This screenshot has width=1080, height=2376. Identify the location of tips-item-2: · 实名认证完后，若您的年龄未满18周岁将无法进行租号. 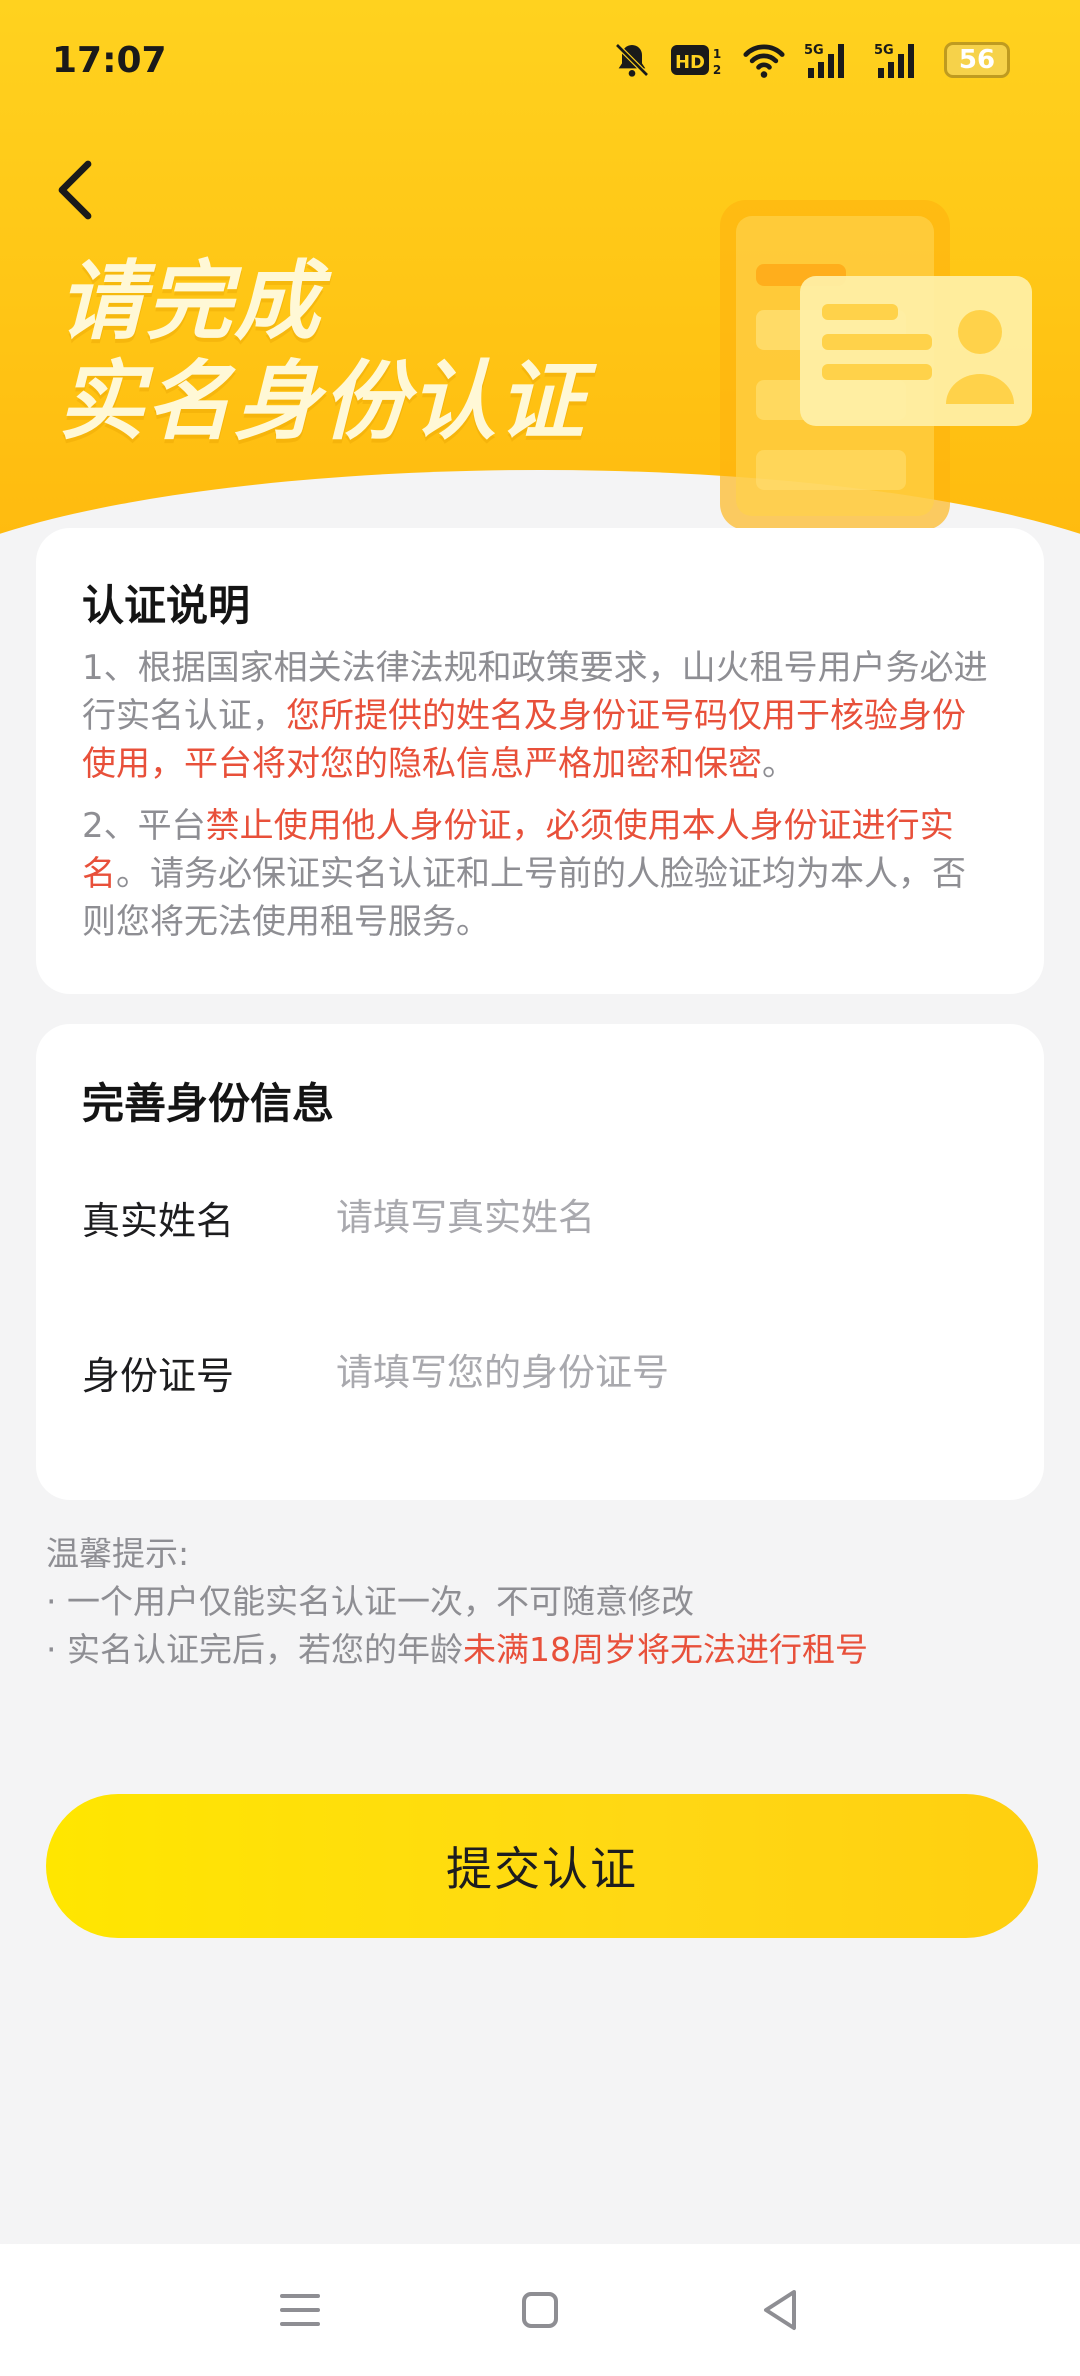
(457, 1650).